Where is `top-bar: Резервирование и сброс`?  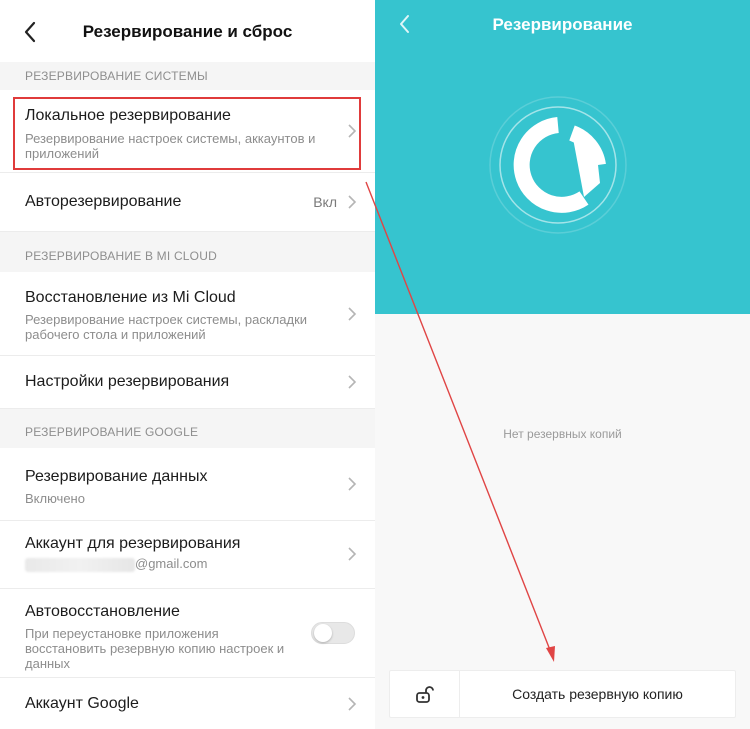 top-bar: Резервирование и сброс is located at coordinates (187, 31).